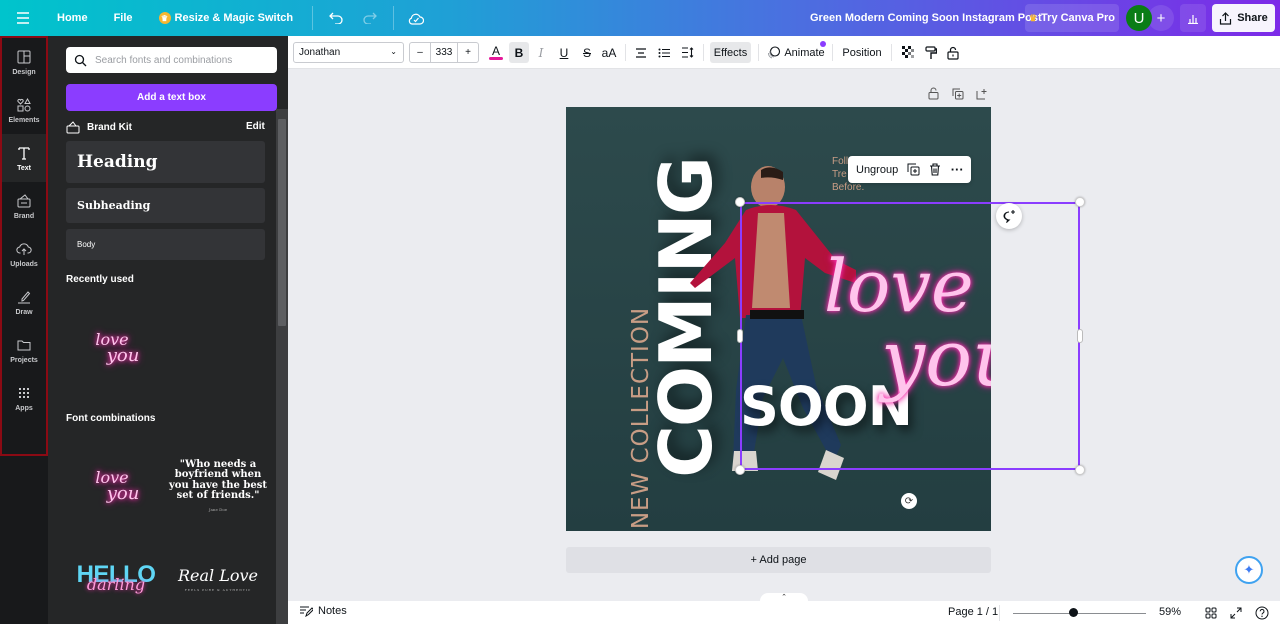  I want to click on strikethrough-icon: S, so click(586, 52).